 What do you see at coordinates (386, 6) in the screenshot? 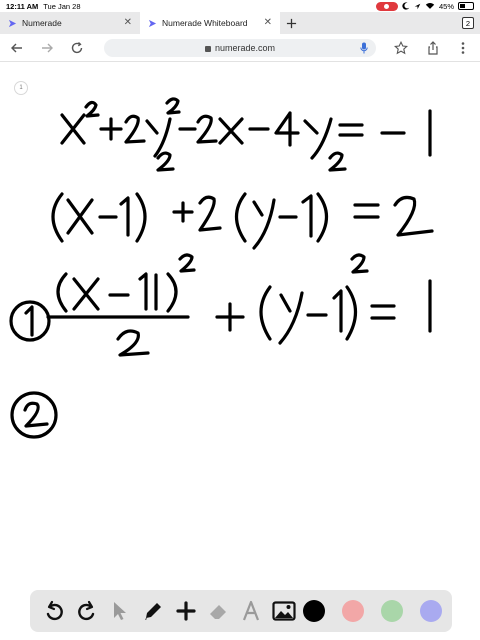
I see `screen-recording-icon` at bounding box center [386, 6].